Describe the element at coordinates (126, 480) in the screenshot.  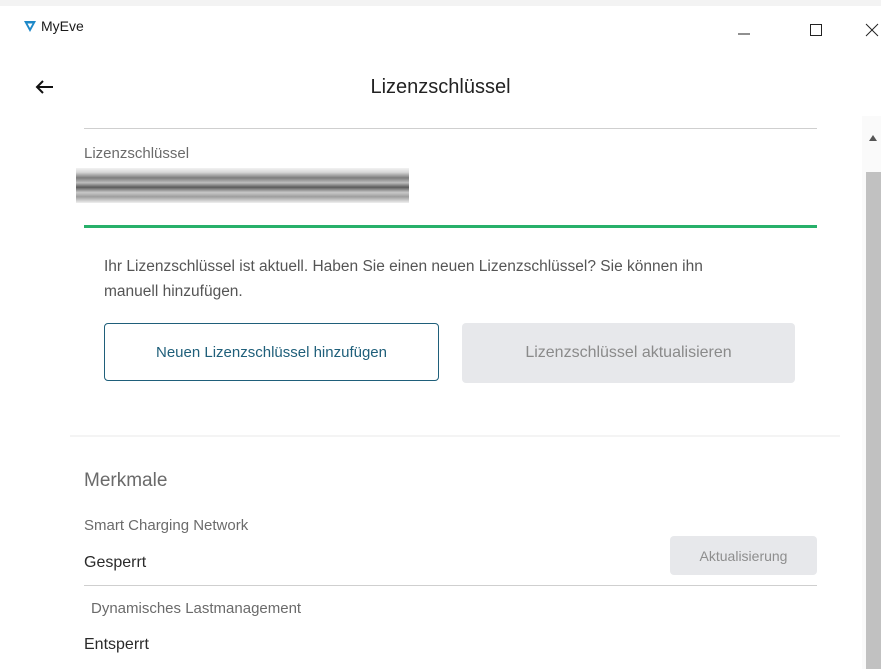
I see `features-title: Merkmale` at that location.